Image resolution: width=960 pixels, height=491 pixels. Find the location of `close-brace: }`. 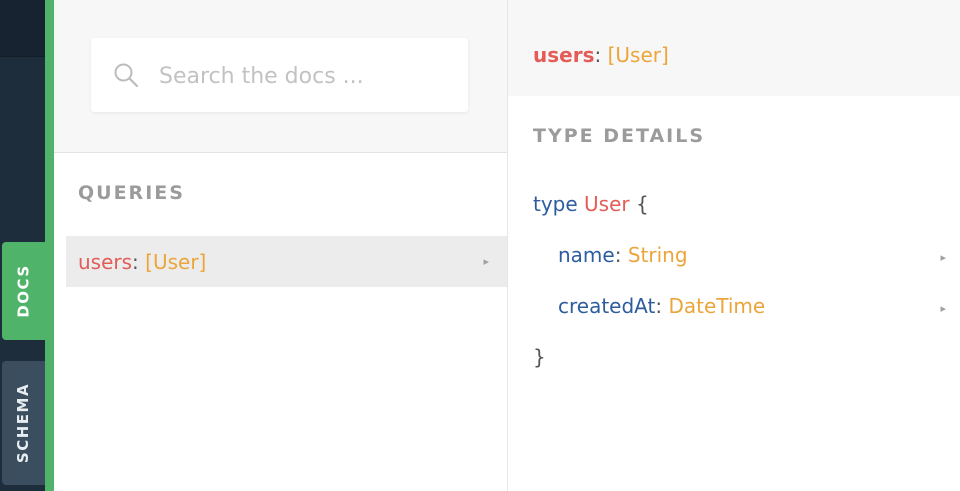

close-brace: } is located at coordinates (539, 357).